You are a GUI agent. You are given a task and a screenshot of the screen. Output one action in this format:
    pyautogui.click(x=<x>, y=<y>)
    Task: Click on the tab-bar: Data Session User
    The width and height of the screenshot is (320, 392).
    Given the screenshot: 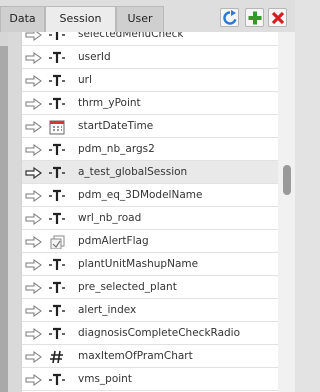 What is the action you would take?
    pyautogui.click(x=147, y=16)
    